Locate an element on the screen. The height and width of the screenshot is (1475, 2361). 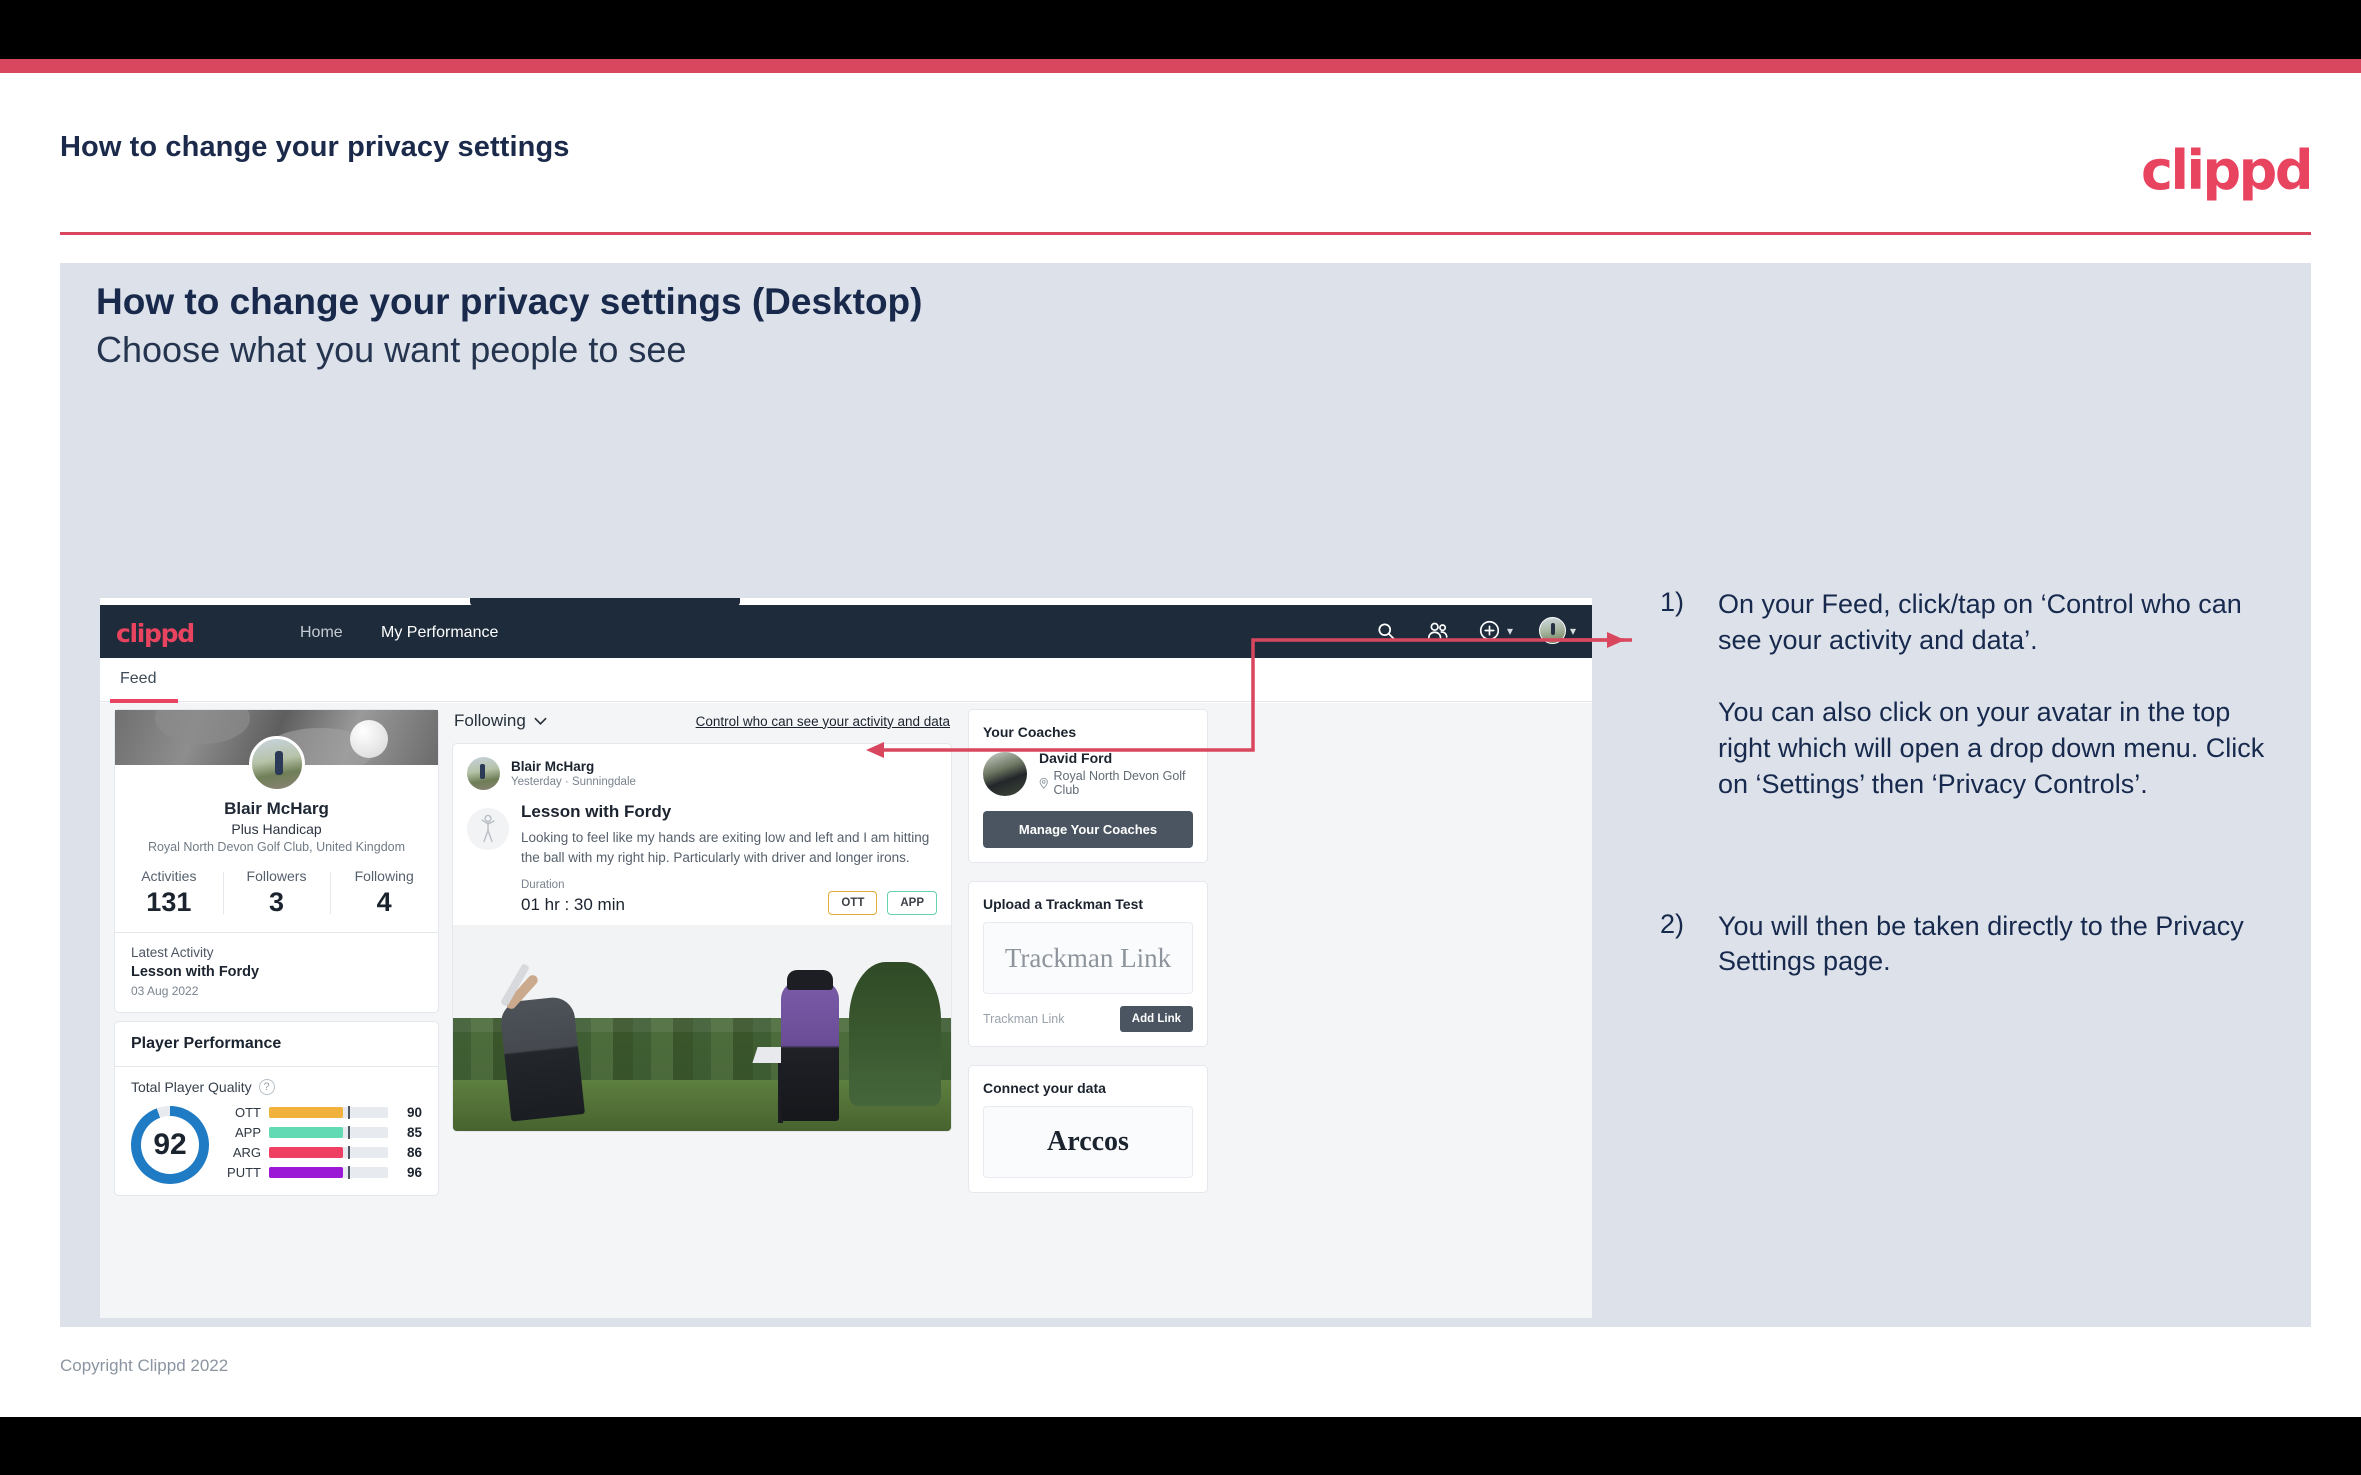
connect-card-title: Connect your data is located at coordinates (1044, 1088).